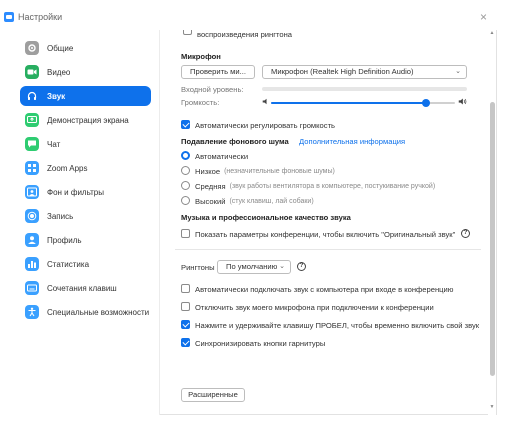 This screenshot has height=431, width=512. What do you see at coordinates (56, 96) in the screenshot?
I see `sidebar-item-label: Звук` at bounding box center [56, 96].